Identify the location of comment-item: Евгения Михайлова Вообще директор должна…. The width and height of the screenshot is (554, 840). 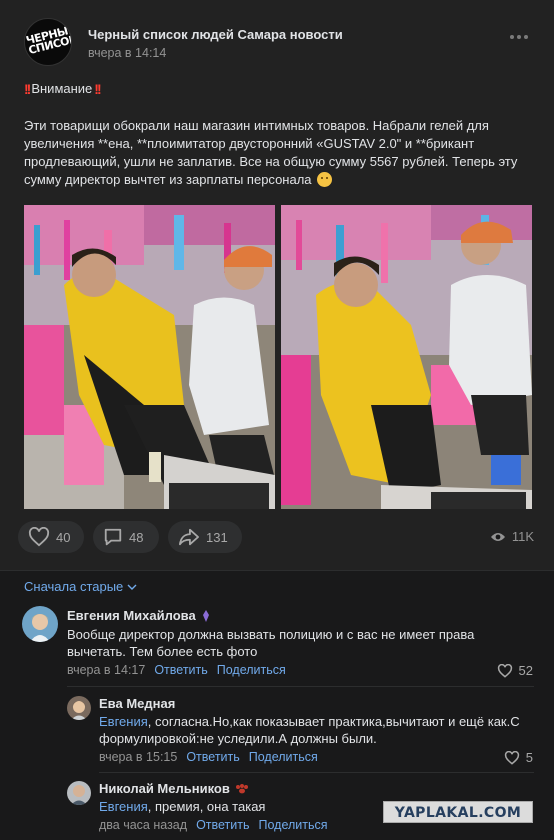
(277, 642).